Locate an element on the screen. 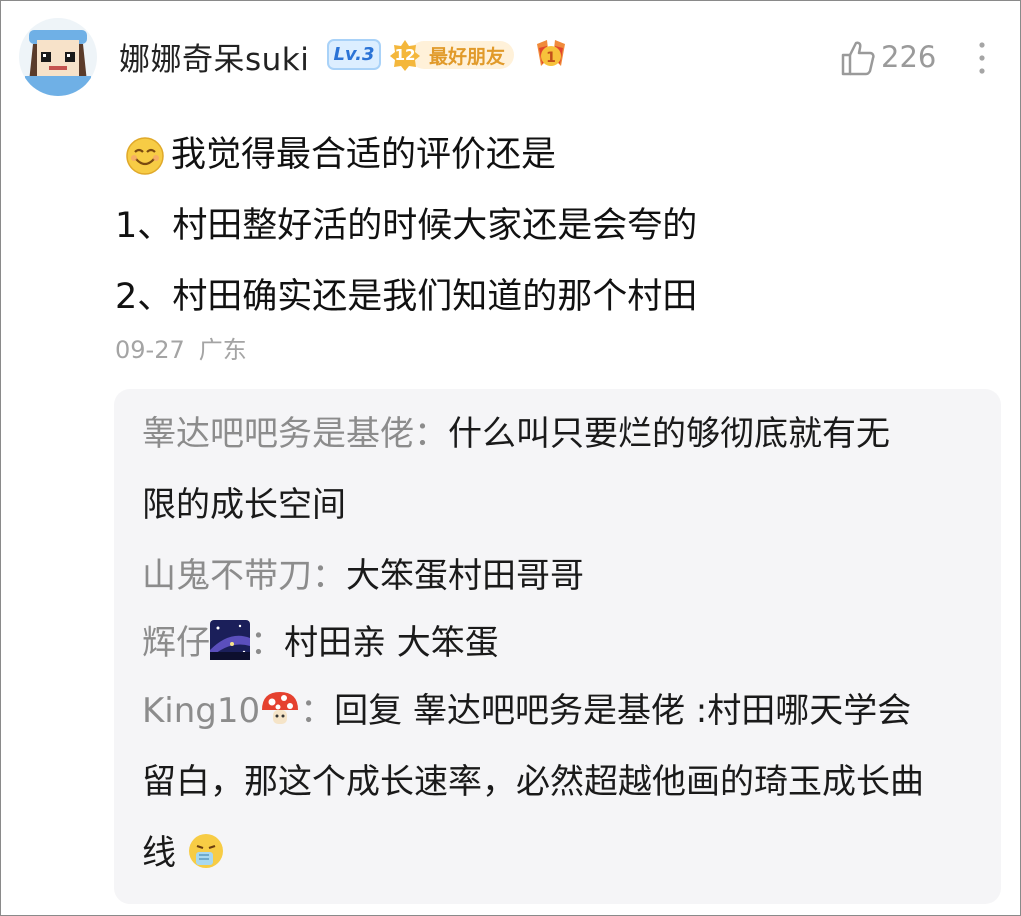 This screenshot has width=1021, height=916. reply-text: 线 is located at coordinates (159, 853).